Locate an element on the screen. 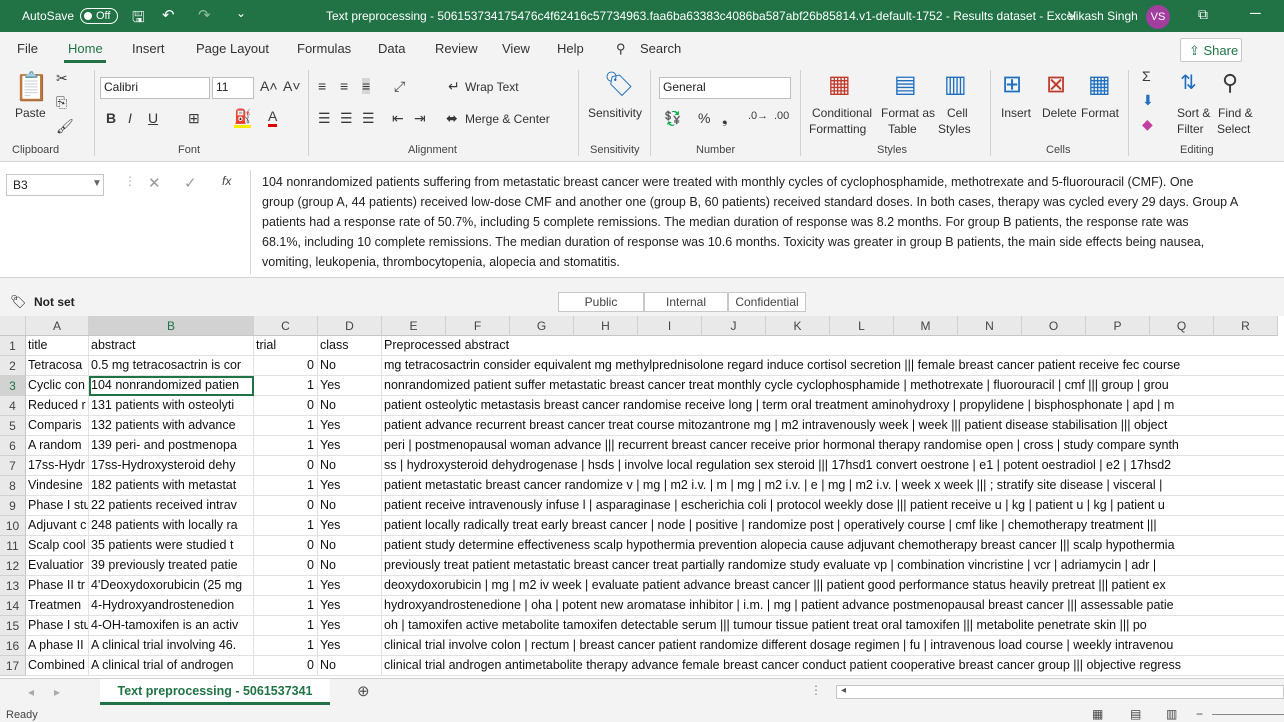 The height and width of the screenshot is (722, 1284). label-internal-button: Internal is located at coordinates (686, 302).